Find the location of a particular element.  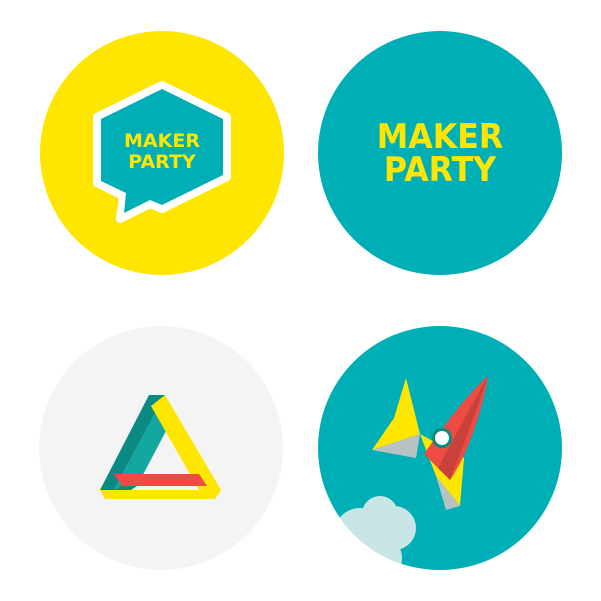

rocket-icon is located at coordinates (404, 473).